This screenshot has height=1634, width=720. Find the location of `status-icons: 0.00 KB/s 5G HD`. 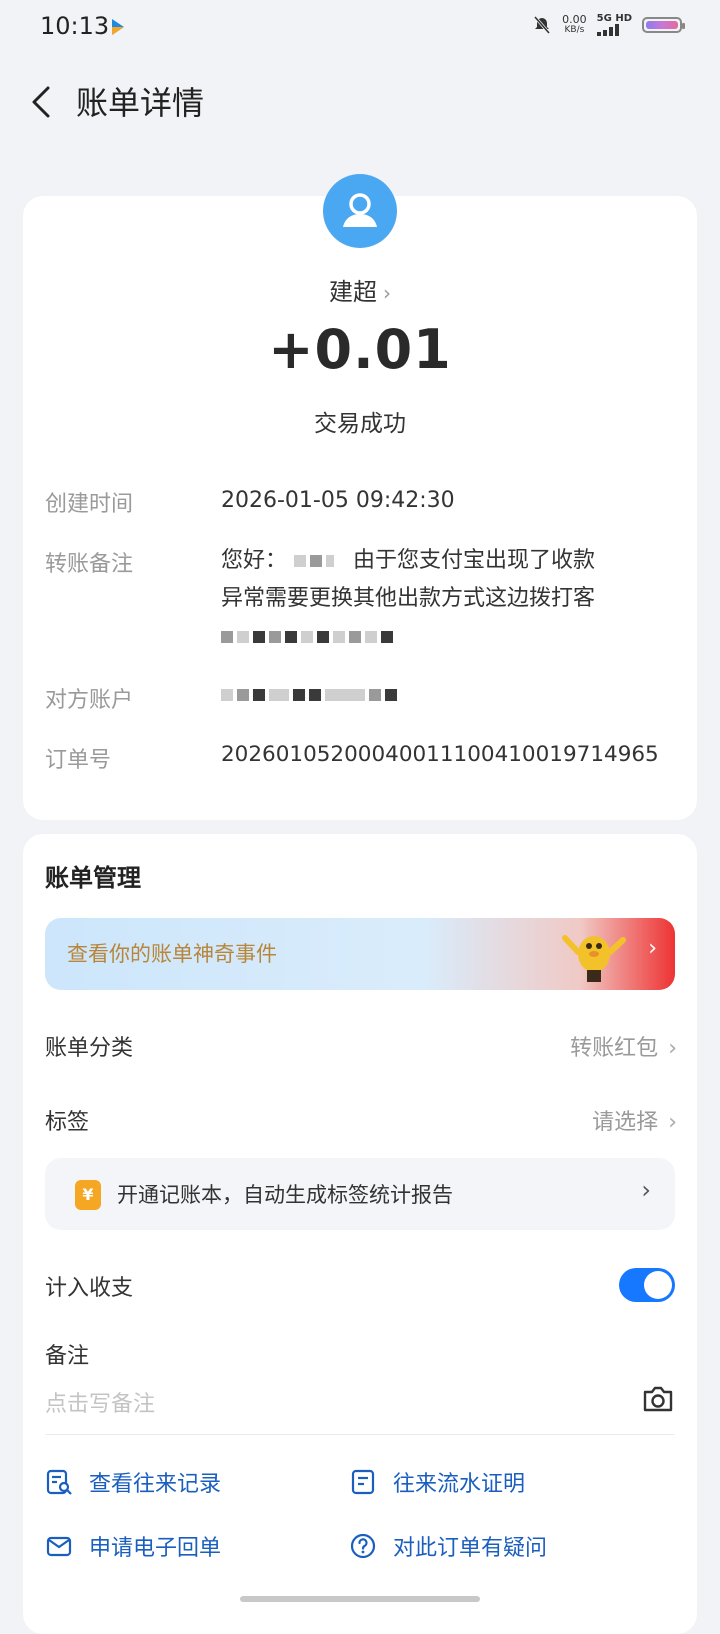

status-icons: 0.00 KB/s 5G HD is located at coordinates (608, 24).